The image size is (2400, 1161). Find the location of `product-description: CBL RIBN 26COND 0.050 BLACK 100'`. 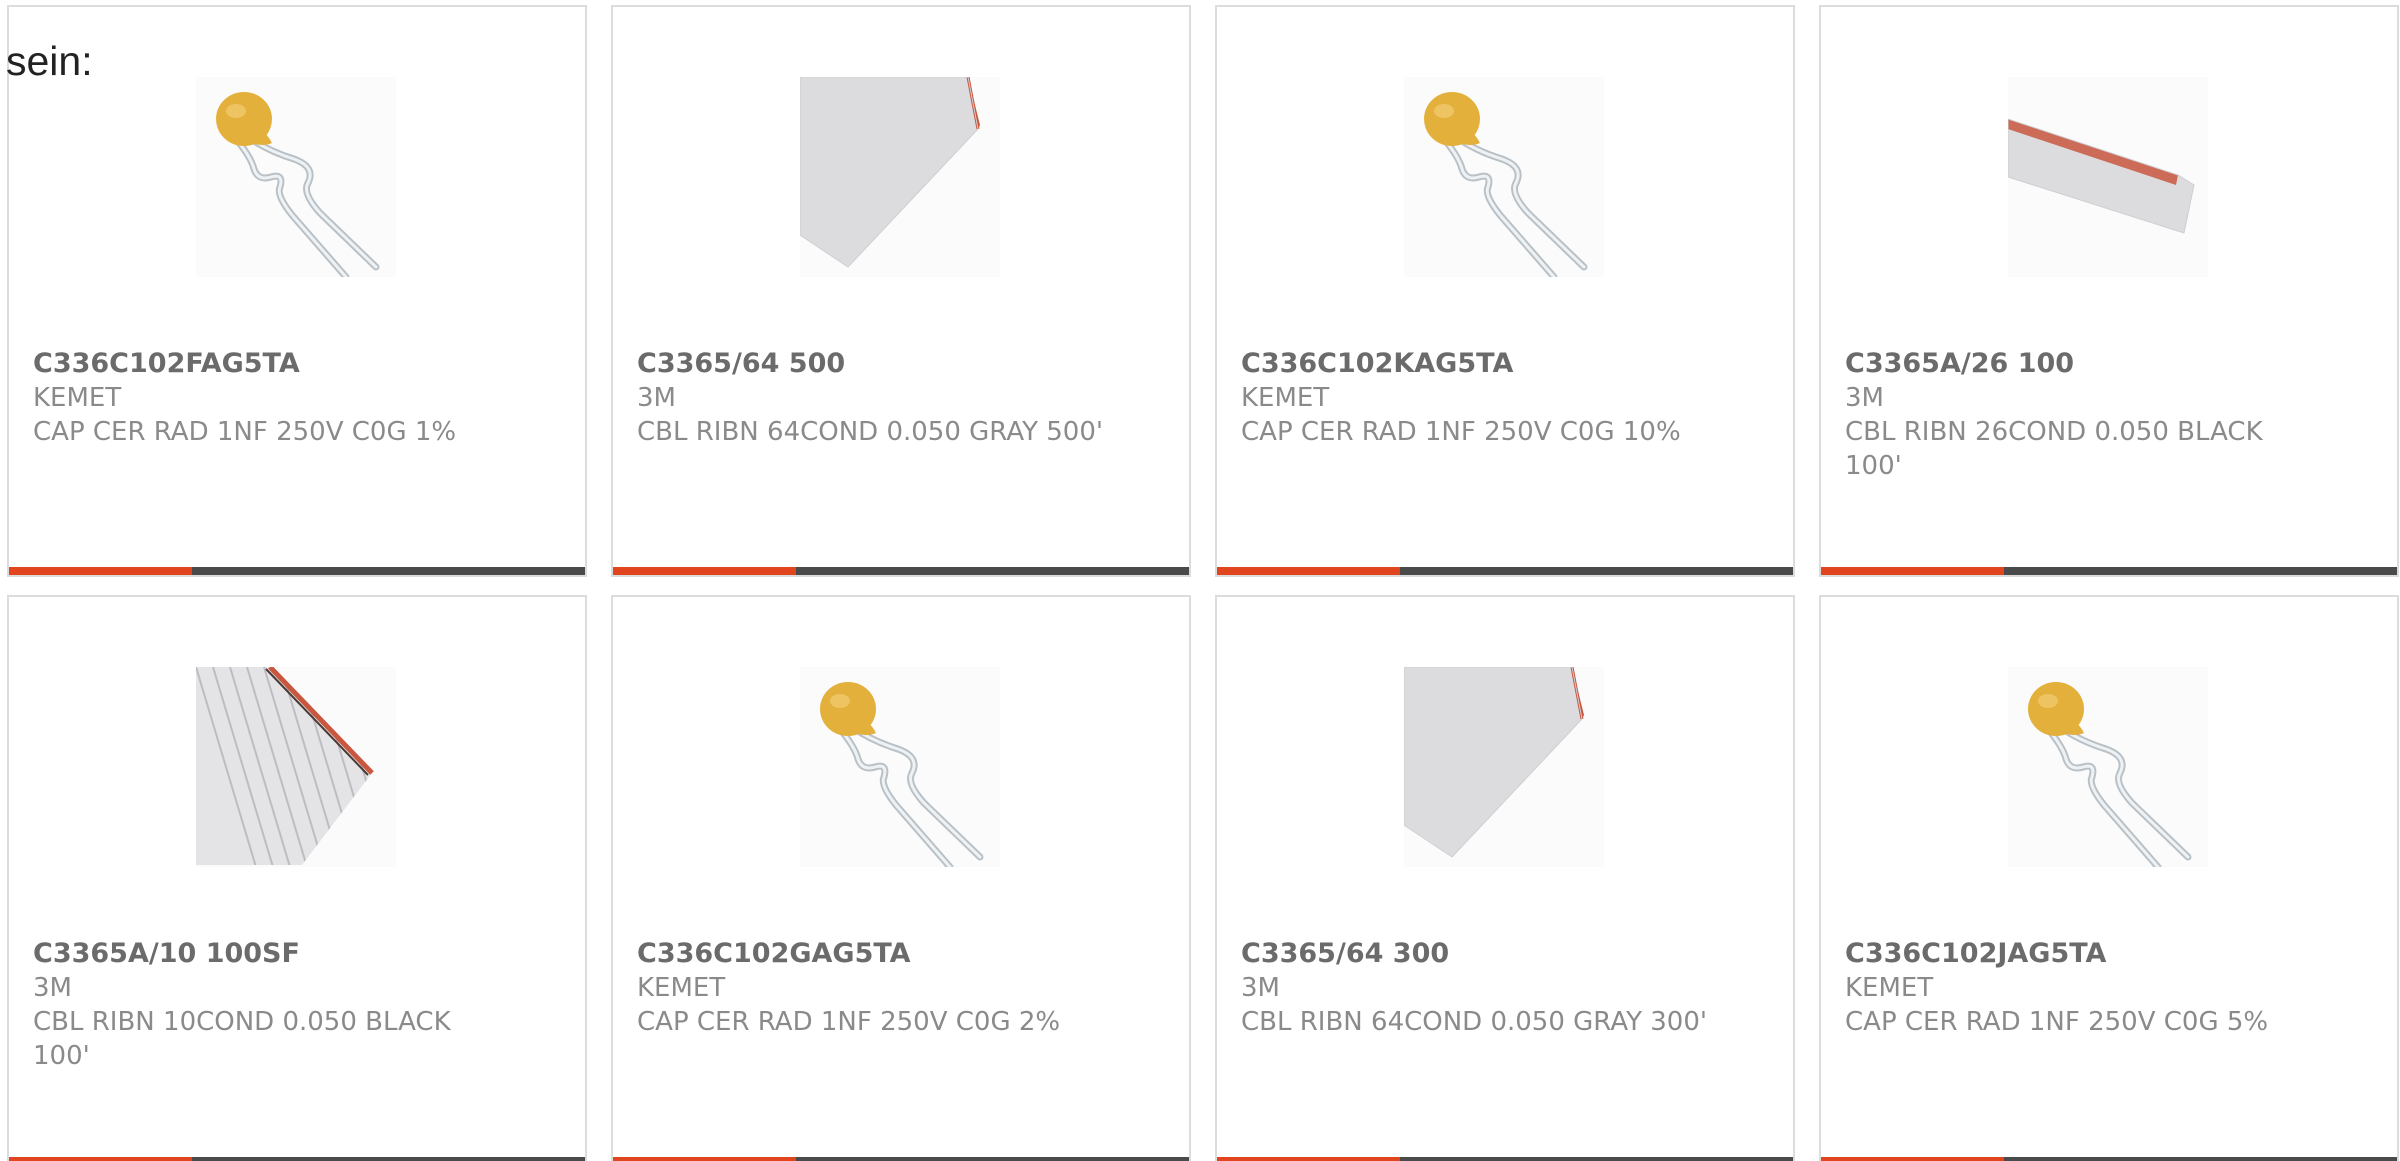

product-description: CBL RIBN 26COND 0.050 BLACK 100' is located at coordinates (2054, 449).